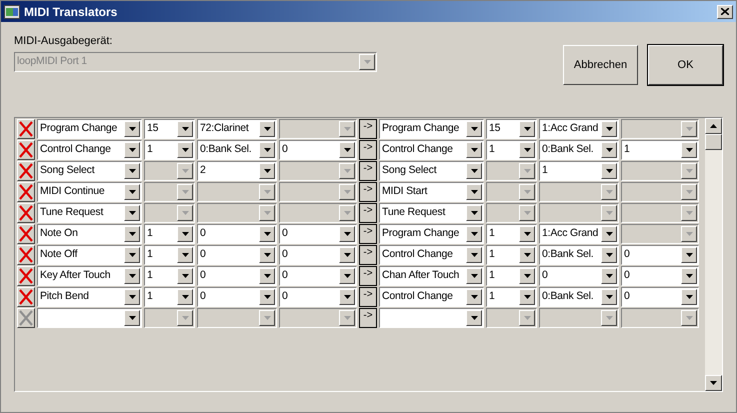 The width and height of the screenshot is (737, 413). Describe the element at coordinates (431, 276) in the screenshot. I see `message-type-dropdown: Chan After Touch` at that location.